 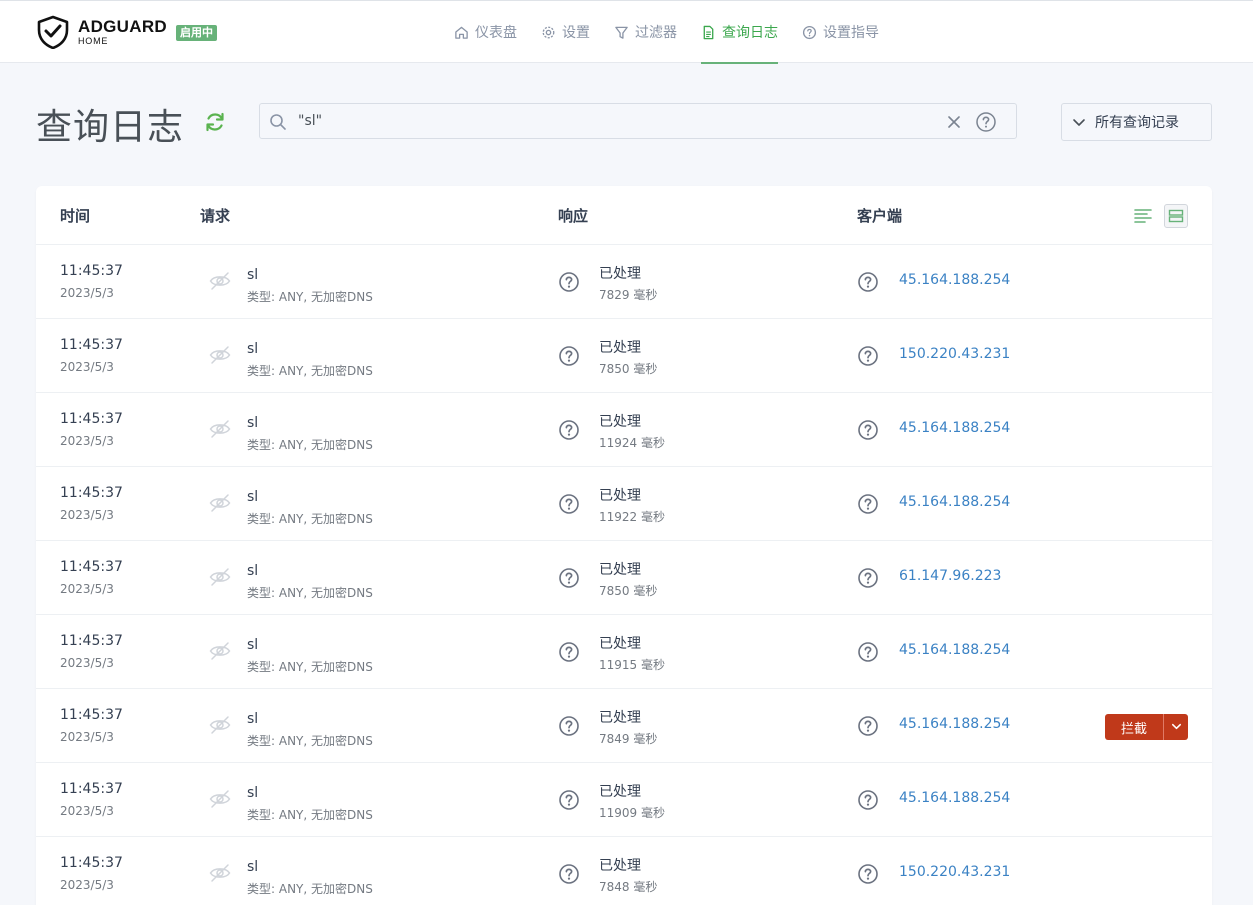 I want to click on compact-view-icon, so click(x=1143, y=216).